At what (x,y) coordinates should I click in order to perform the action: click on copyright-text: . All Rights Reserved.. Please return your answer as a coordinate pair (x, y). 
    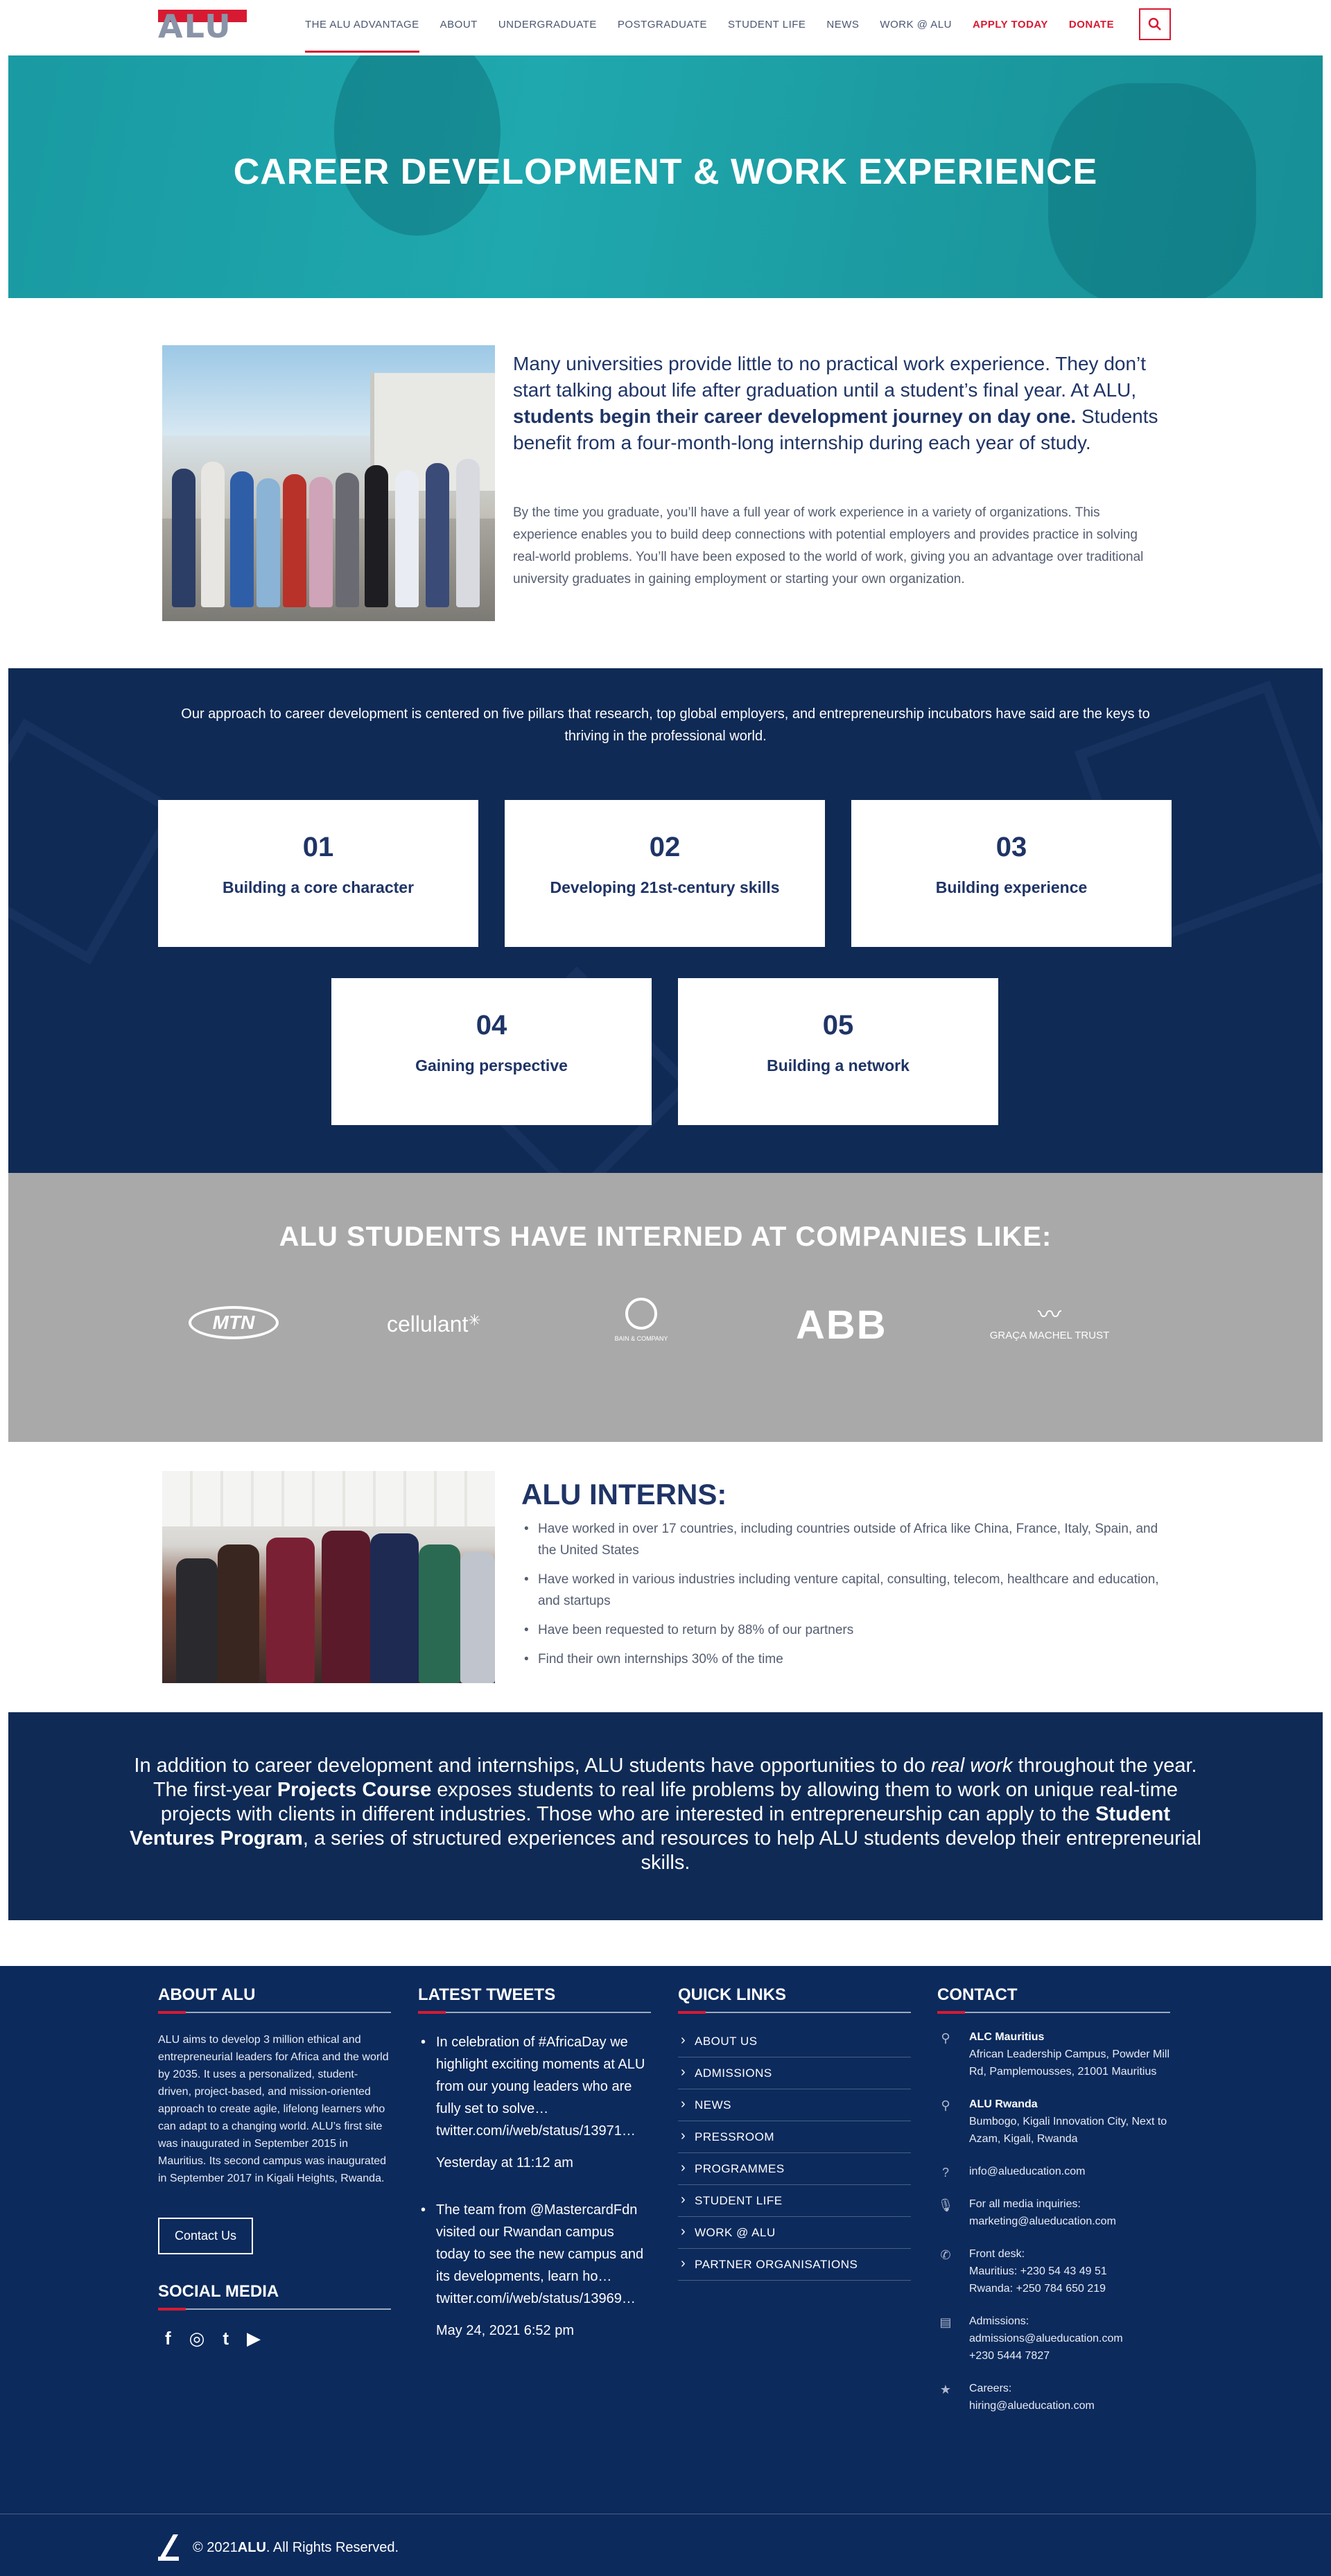
    Looking at the image, I should click on (332, 2547).